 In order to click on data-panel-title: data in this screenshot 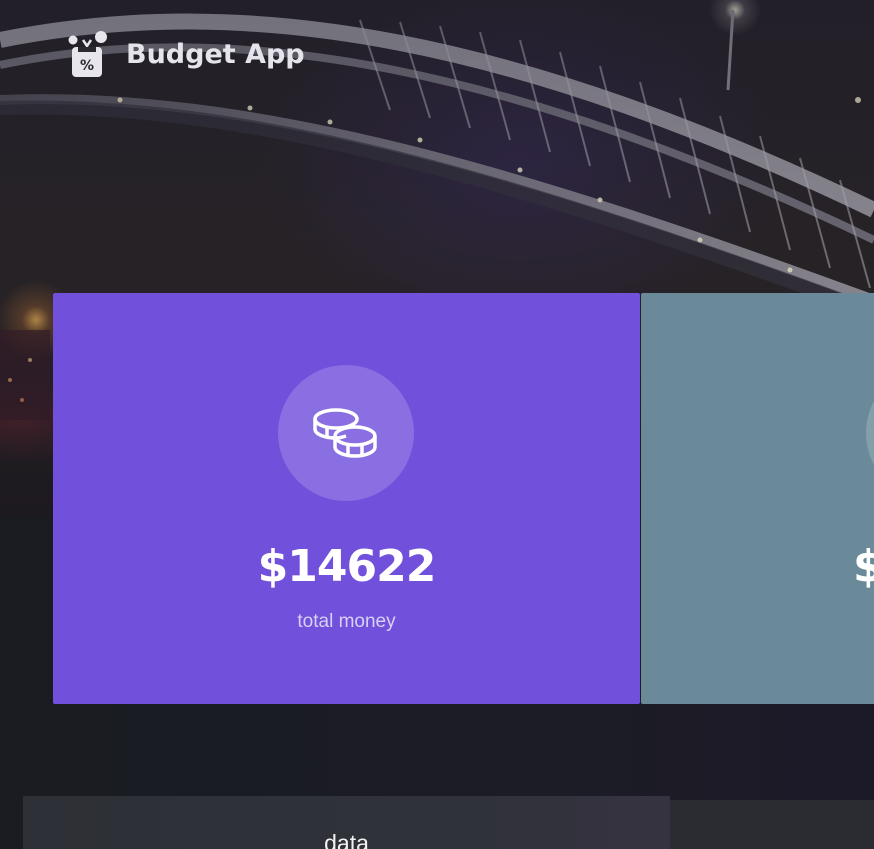, I will do `click(346, 839)`.